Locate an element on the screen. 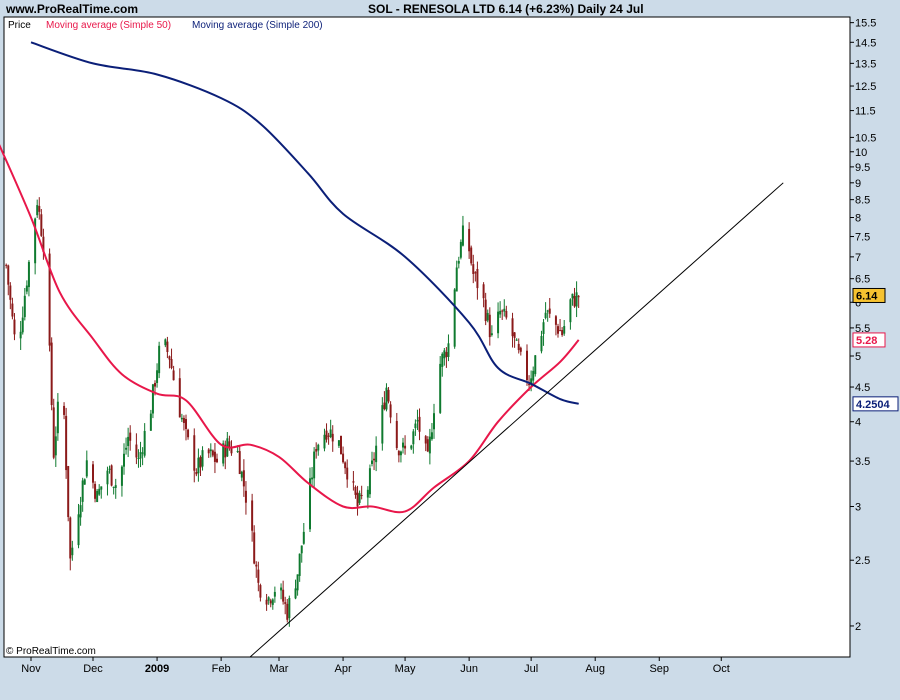 Image resolution: width=900 pixels, height=700 pixels. y-tick-label: 9.5 is located at coordinates (862, 168).